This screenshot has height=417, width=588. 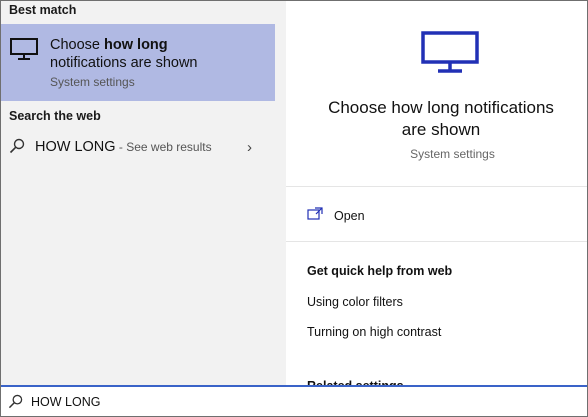 I want to click on open-window-icon, so click(x=315, y=216).